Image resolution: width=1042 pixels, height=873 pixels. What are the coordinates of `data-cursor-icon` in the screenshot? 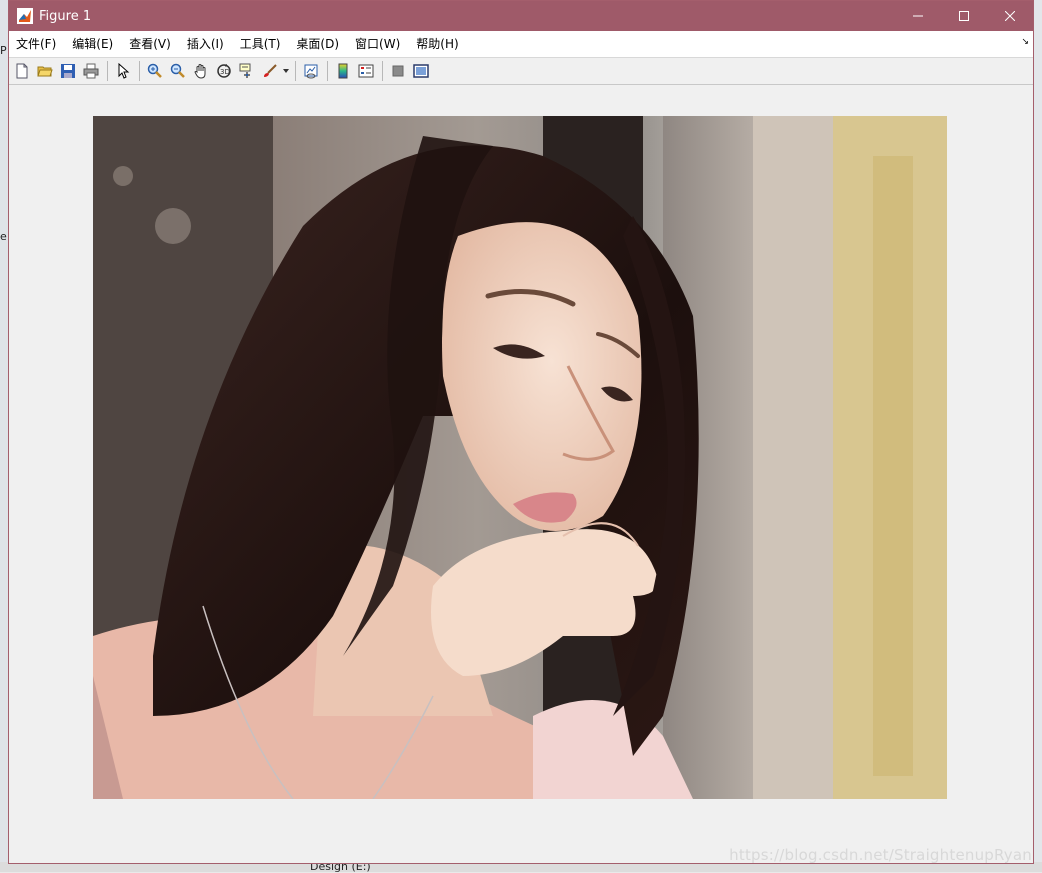 It's located at (245, 70).